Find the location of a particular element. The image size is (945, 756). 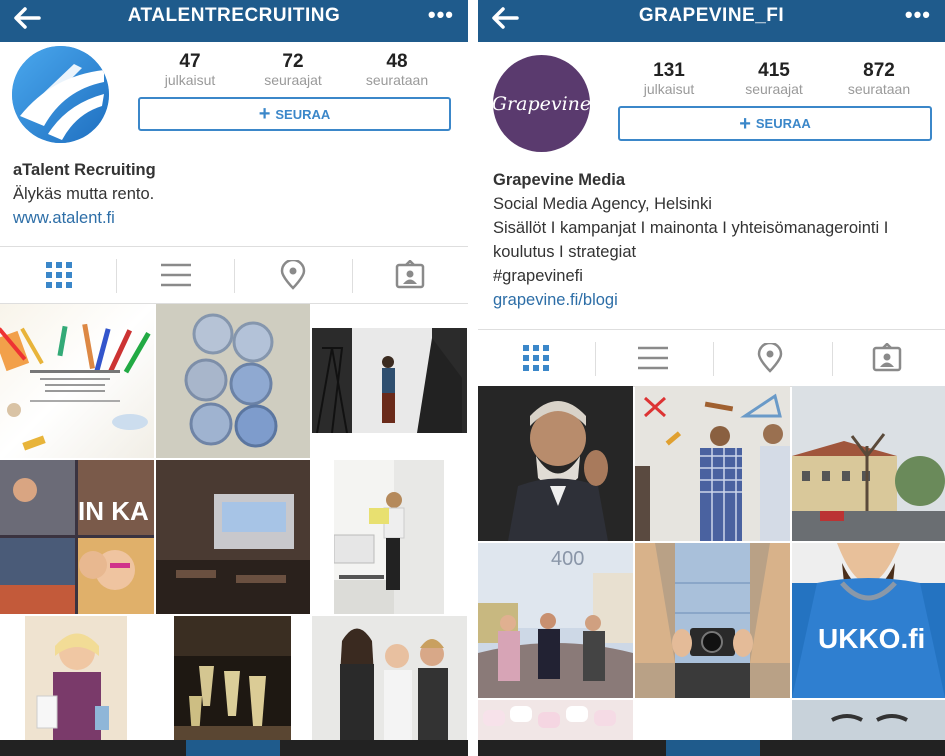

website-link: www.atalent.fi is located at coordinates (84, 218).